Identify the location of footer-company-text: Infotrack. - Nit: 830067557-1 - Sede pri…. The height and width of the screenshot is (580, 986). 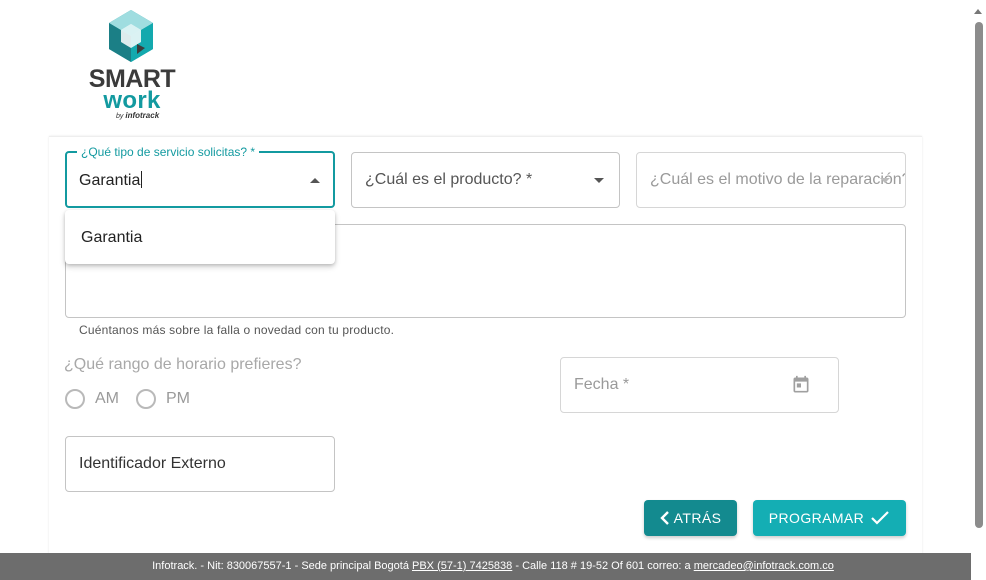
(282, 566).